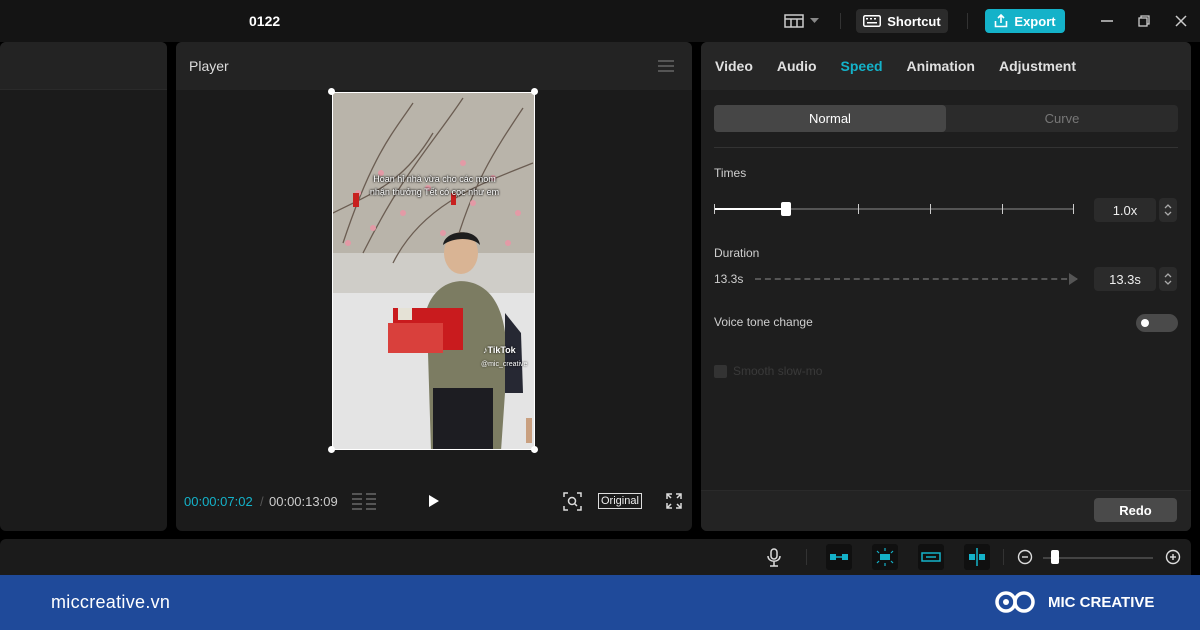 Image resolution: width=1200 pixels, height=630 pixels. I want to click on mic-creative-logo-icon, so click(1015, 602).